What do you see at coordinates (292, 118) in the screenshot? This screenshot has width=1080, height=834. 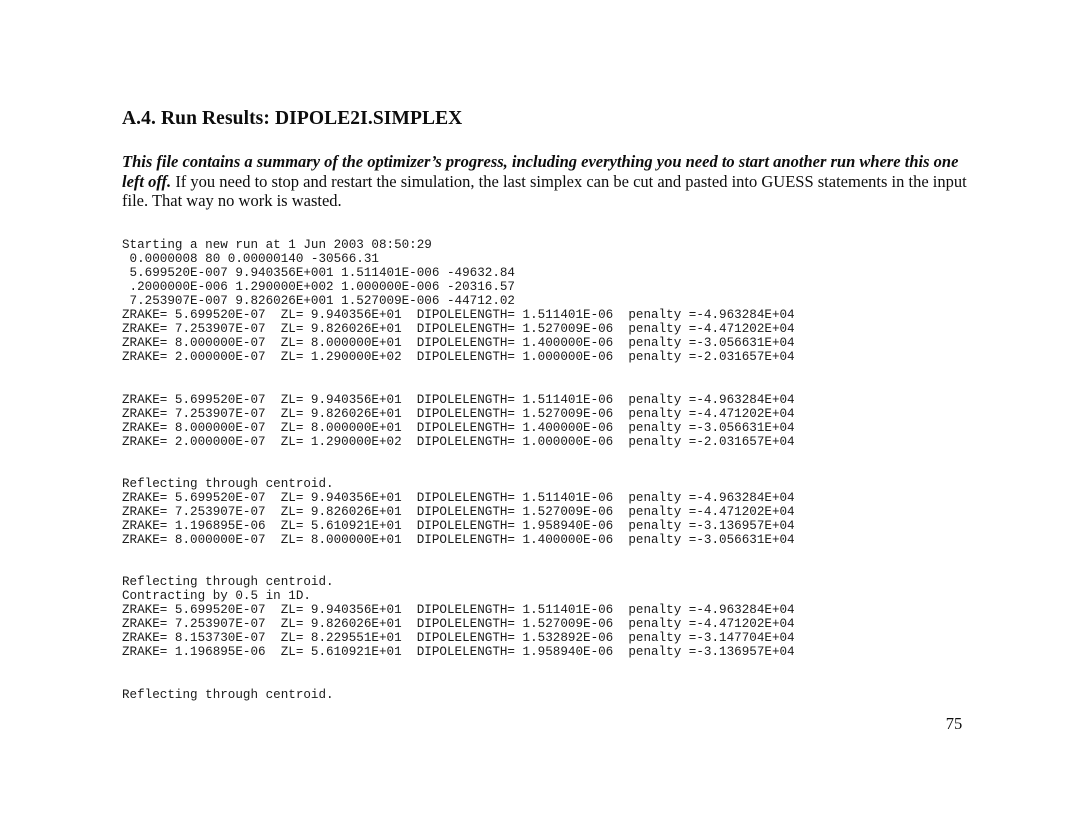 I see `page-title: A.4. Run Results: DIPOLE2I.SIMPLEX` at bounding box center [292, 118].